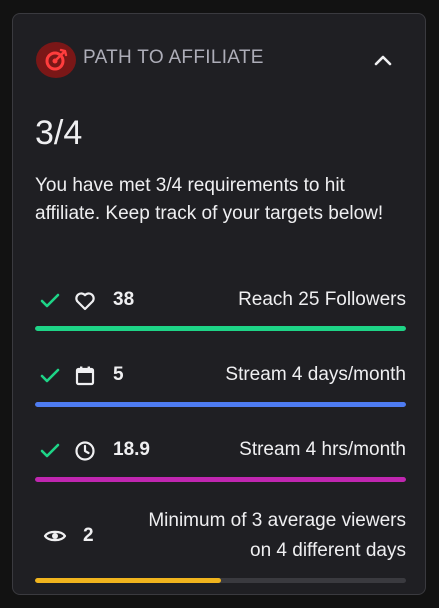 The width and height of the screenshot is (439, 608). Describe the element at coordinates (131, 449) in the screenshot. I see `requirement-value: 18.9` at that location.